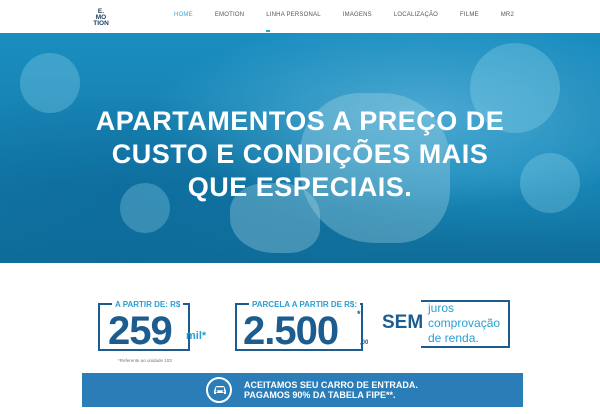 The height and width of the screenshot is (414, 600). Describe the element at coordinates (101, 17) in the screenshot. I see `logo: E. MO TION` at that location.